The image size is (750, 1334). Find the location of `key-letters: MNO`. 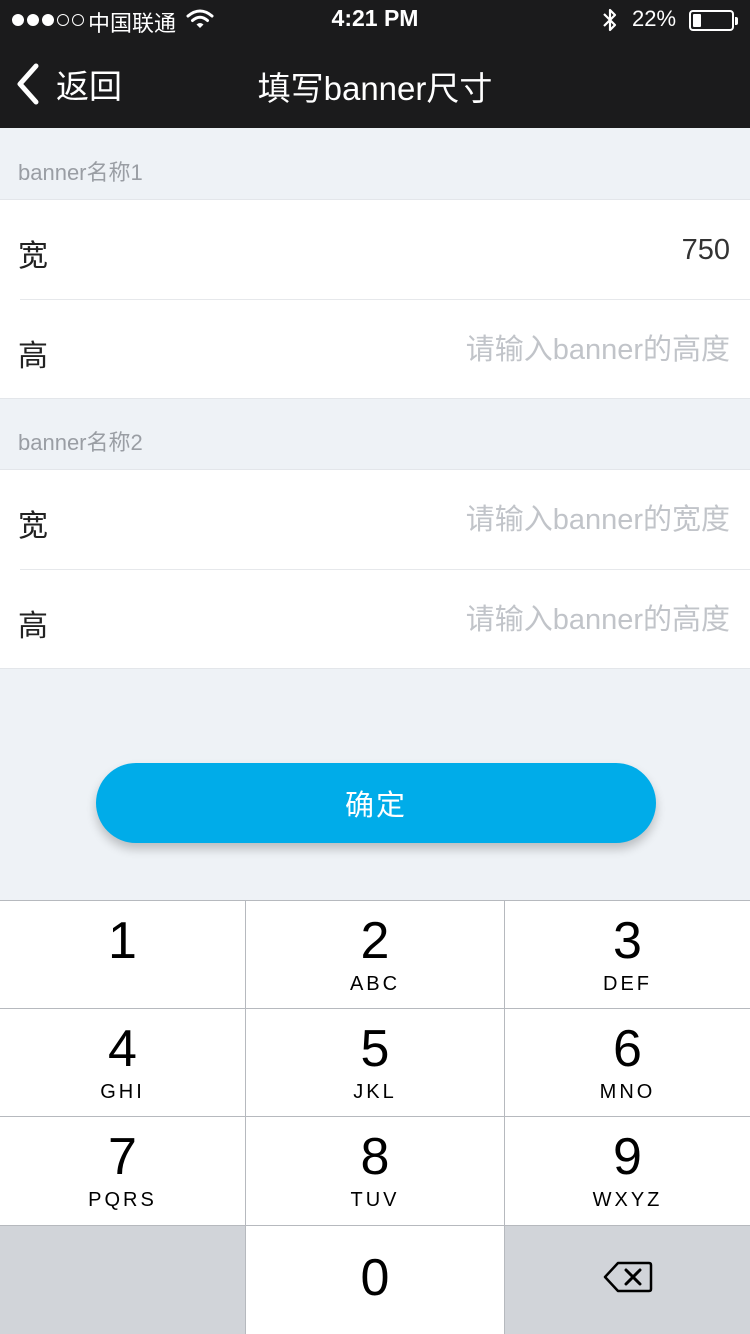

key-letters: MNO is located at coordinates (627, 1092).